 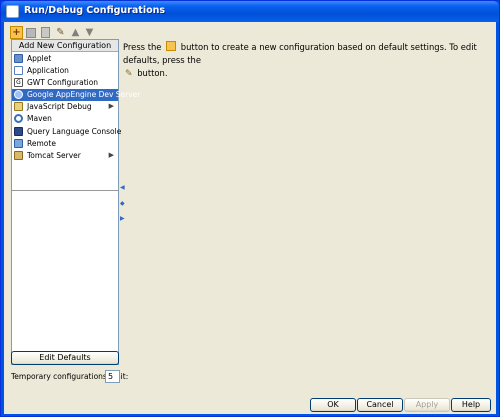 I want to click on add-icon, so click(x=171, y=46).